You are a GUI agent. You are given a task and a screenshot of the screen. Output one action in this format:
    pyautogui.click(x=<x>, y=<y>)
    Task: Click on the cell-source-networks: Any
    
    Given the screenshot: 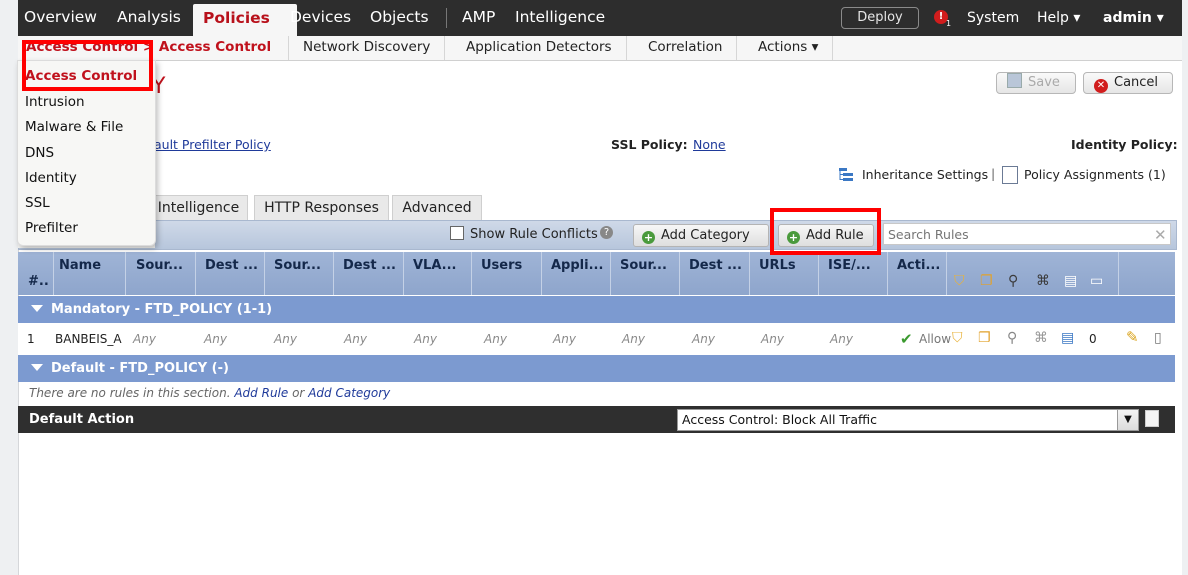 What is the action you would take?
    pyautogui.click(x=285, y=339)
    